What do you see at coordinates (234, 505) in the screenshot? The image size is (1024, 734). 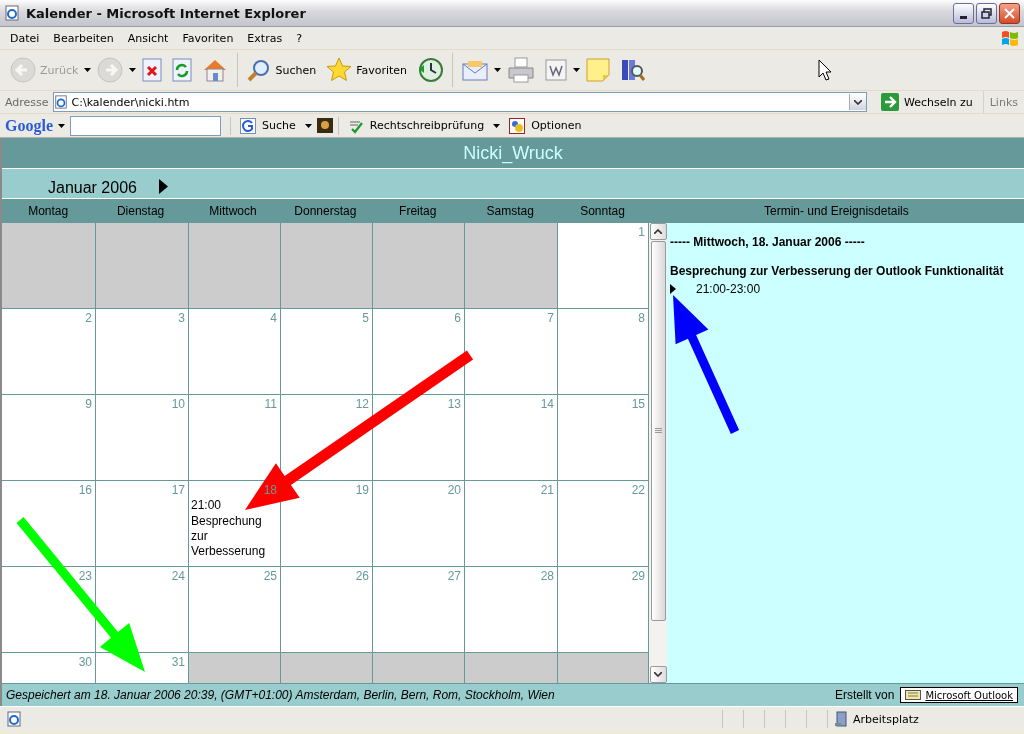 I see `event-time: 21:00` at bounding box center [234, 505].